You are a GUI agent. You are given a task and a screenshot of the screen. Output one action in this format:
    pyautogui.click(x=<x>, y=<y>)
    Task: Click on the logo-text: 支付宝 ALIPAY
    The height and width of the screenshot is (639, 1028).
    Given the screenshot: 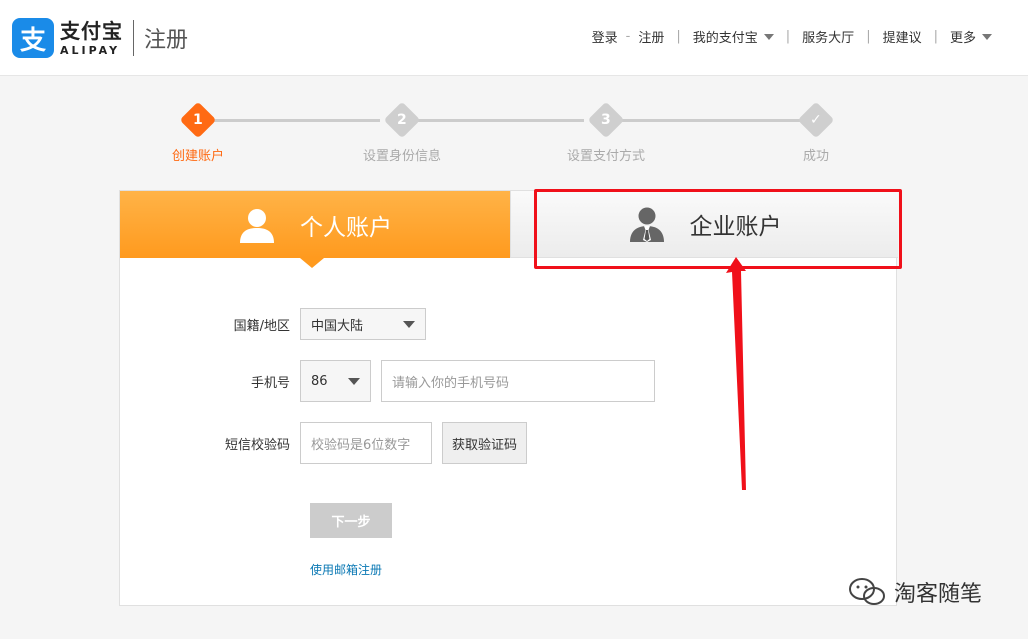 What is the action you would take?
    pyautogui.click(x=91, y=38)
    